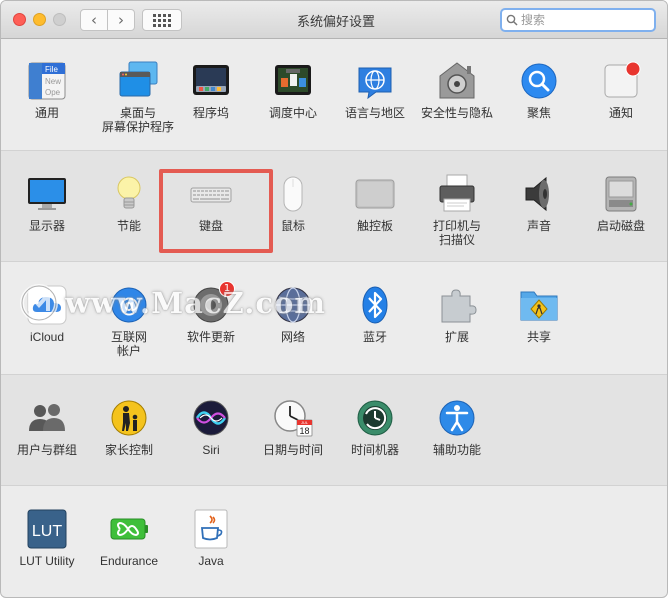 The image size is (668, 598). I want to click on desktop-screensaver-icon, so click(138, 81).